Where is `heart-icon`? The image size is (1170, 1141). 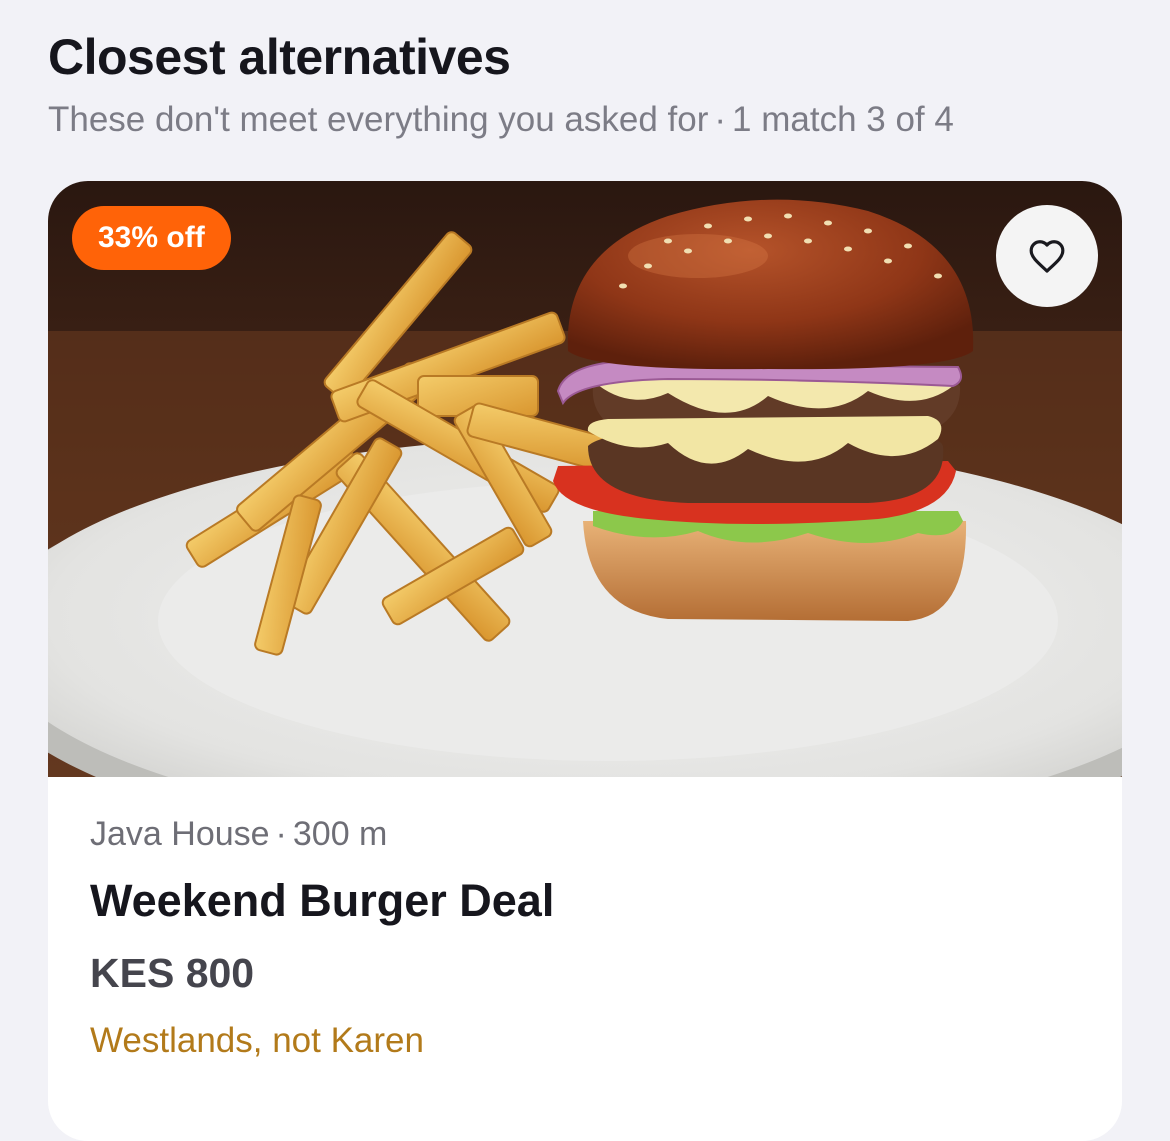 heart-icon is located at coordinates (1047, 256).